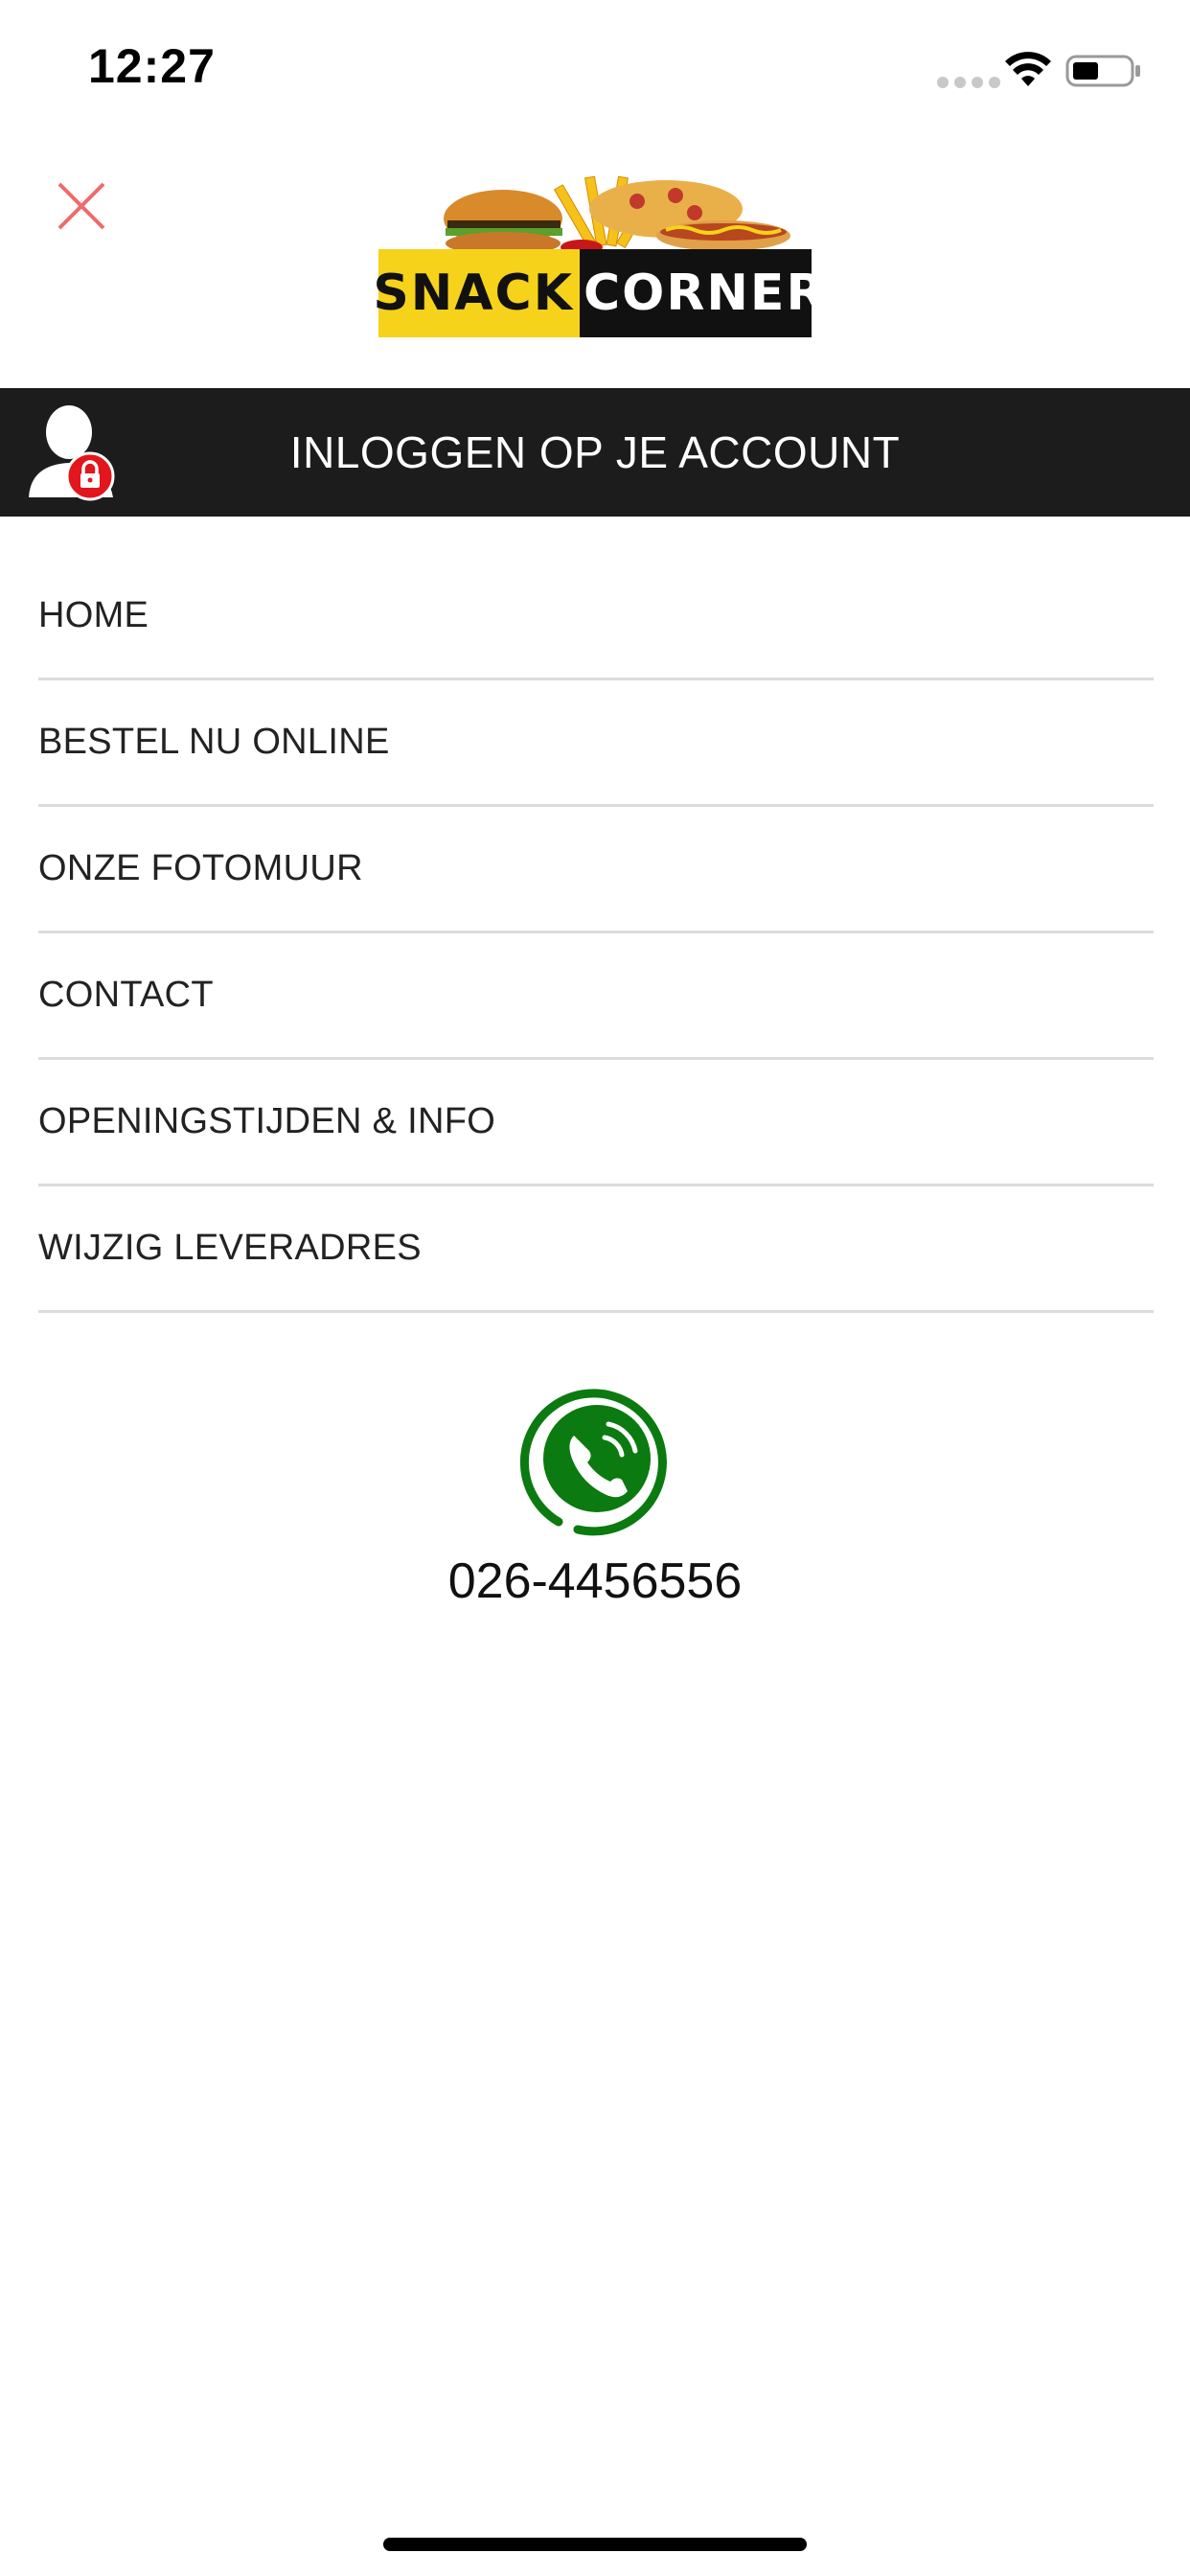  What do you see at coordinates (595, 1581) in the screenshot?
I see `phone-number: 026-4456556` at bounding box center [595, 1581].